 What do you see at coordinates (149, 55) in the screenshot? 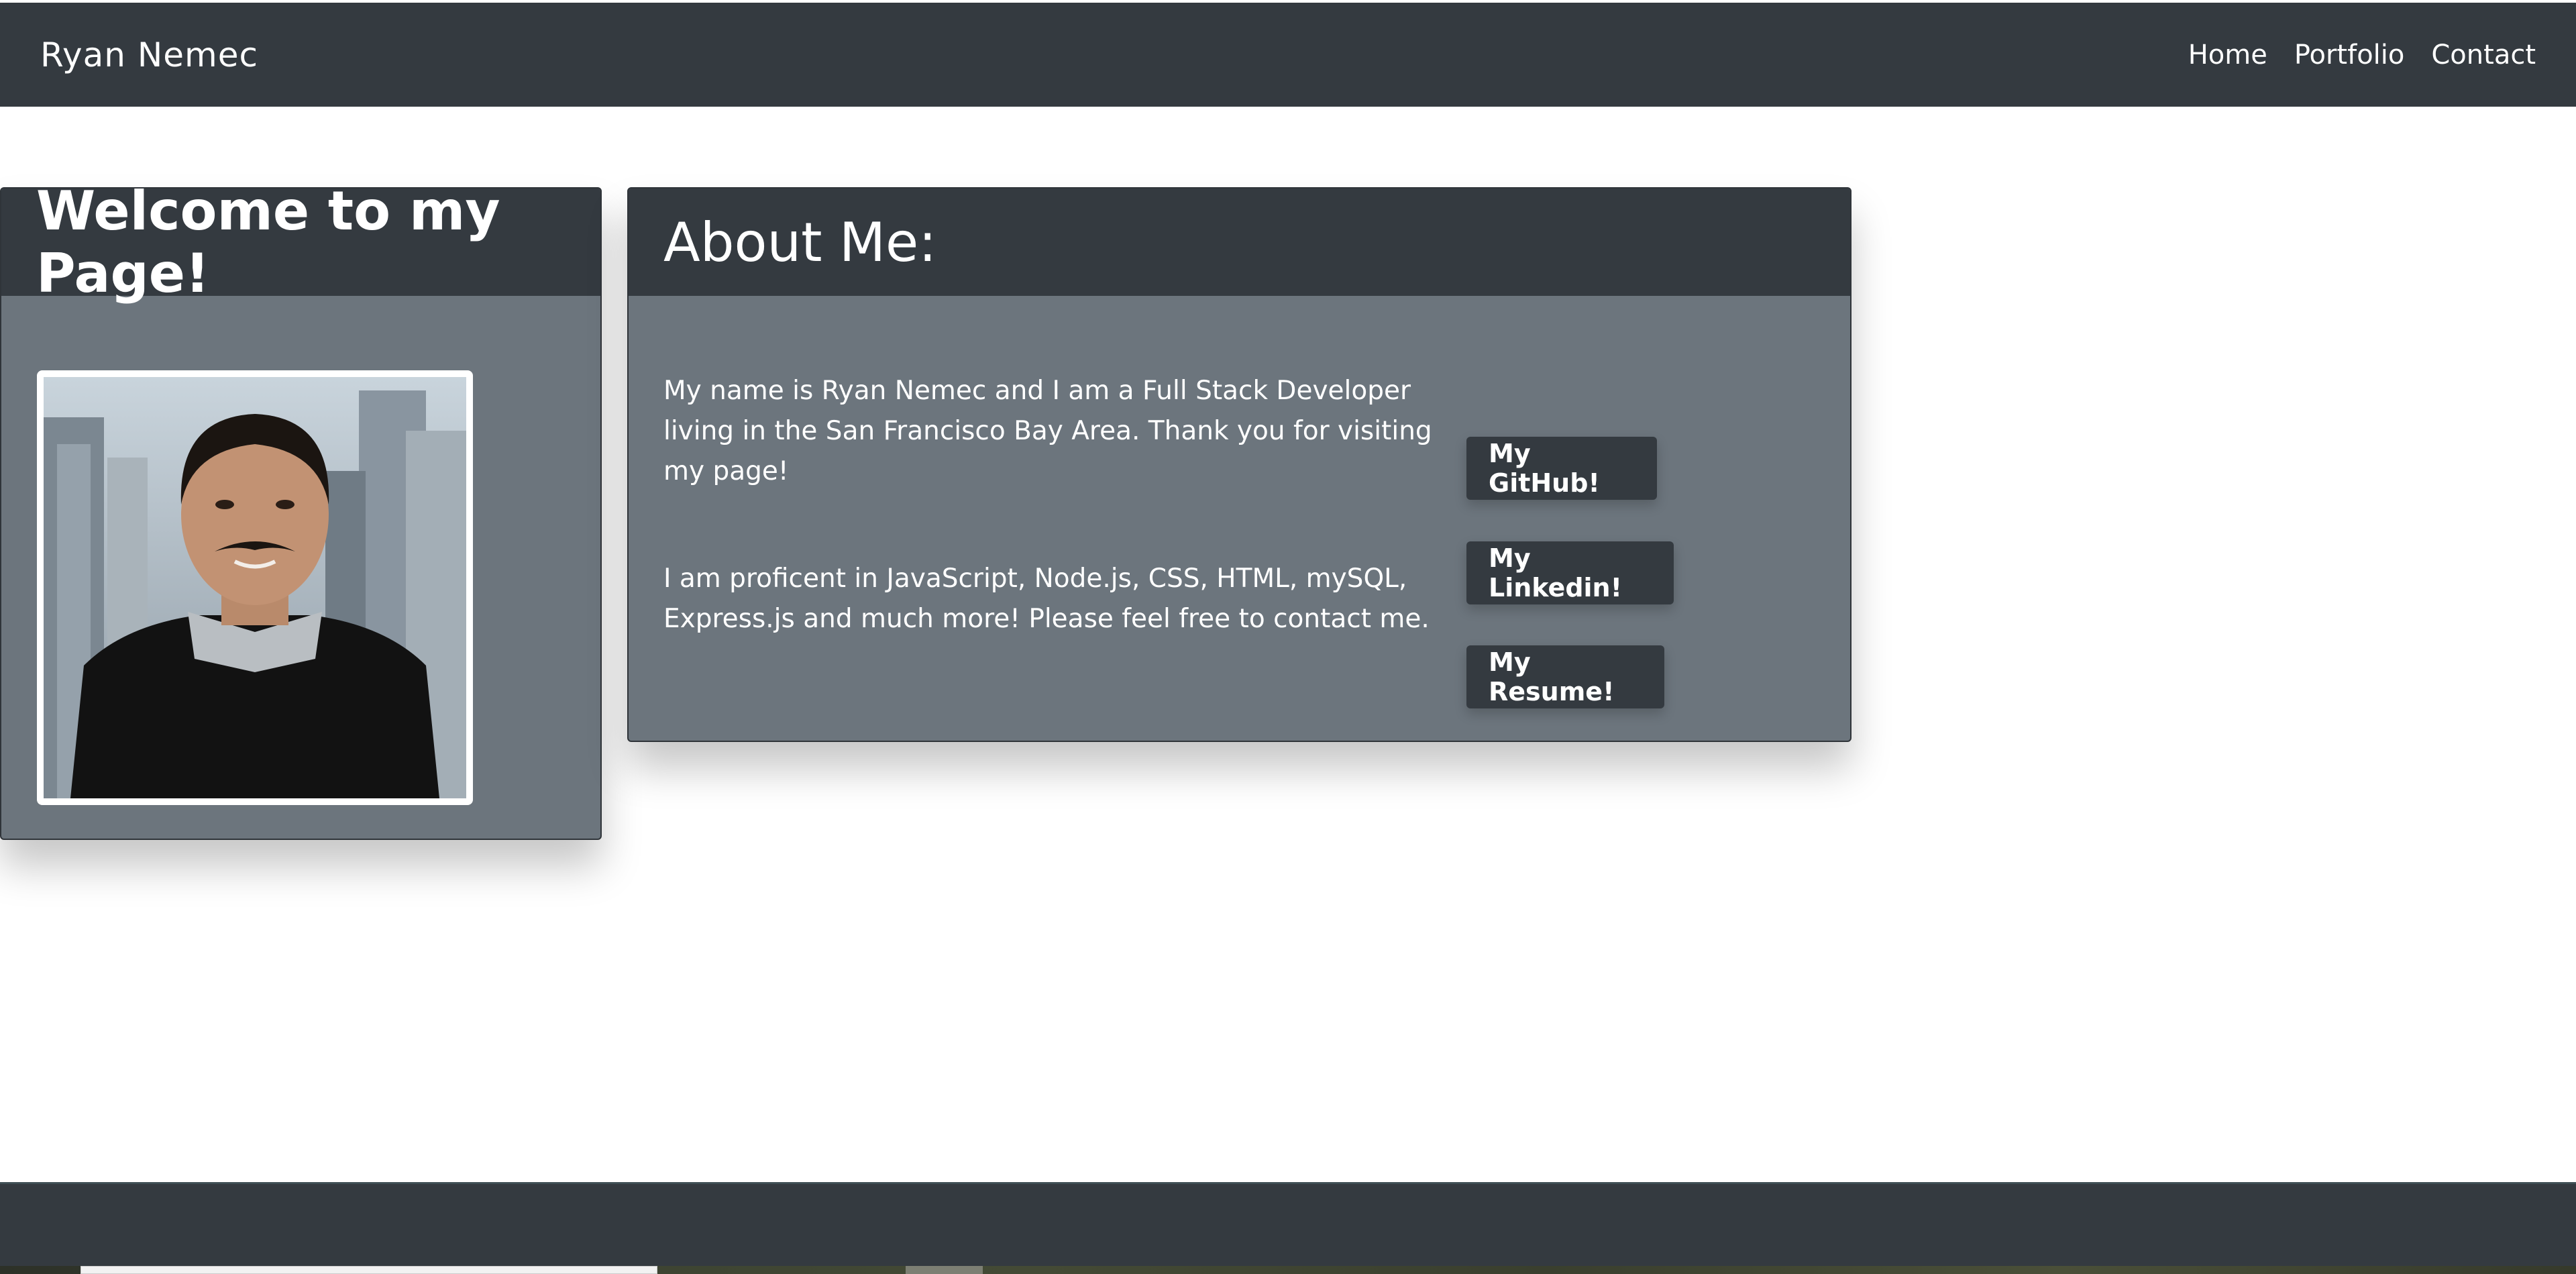
I see `navbar-brand: Ryan Nemec` at bounding box center [149, 55].